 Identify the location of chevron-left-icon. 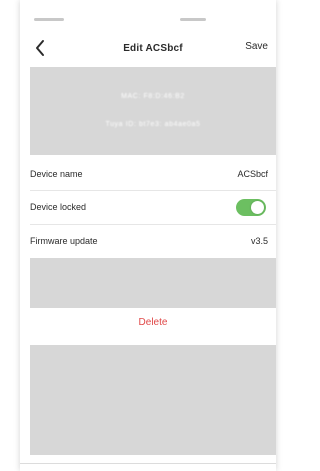
(40, 48).